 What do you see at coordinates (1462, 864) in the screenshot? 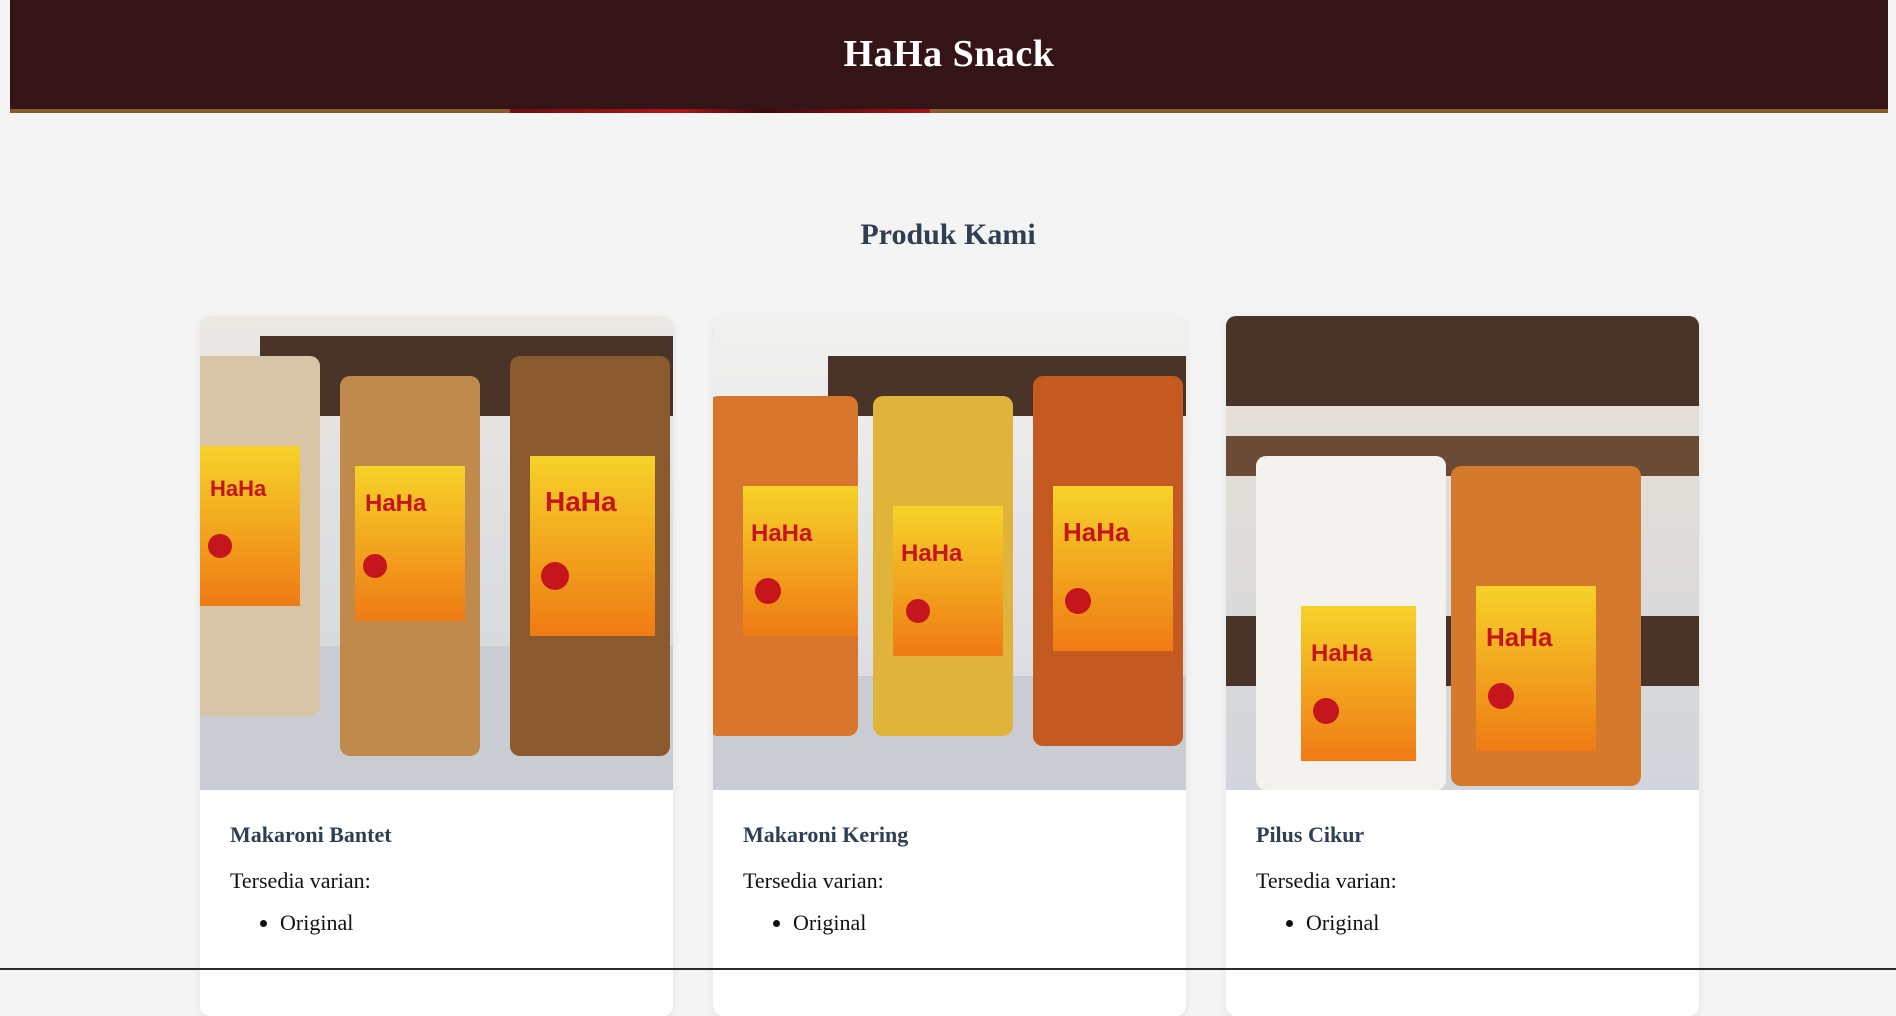
I see `product-card-body: Pilus Cikur Tersedia varian: Original` at bounding box center [1462, 864].